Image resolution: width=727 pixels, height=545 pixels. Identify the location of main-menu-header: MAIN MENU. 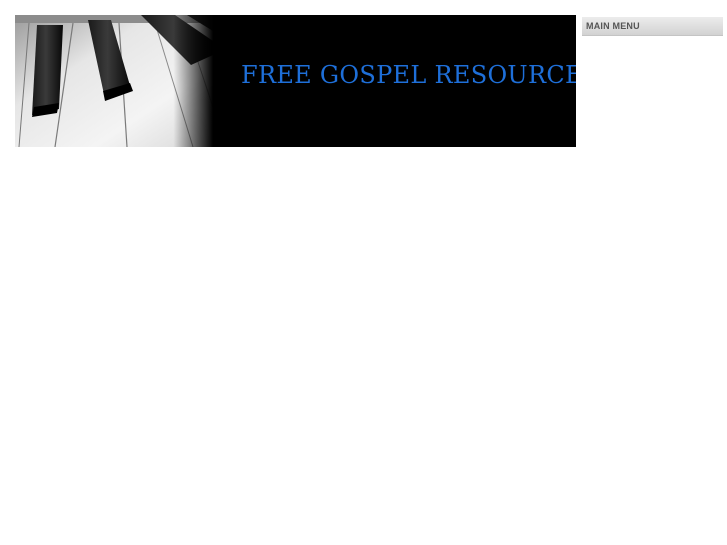
(652, 26).